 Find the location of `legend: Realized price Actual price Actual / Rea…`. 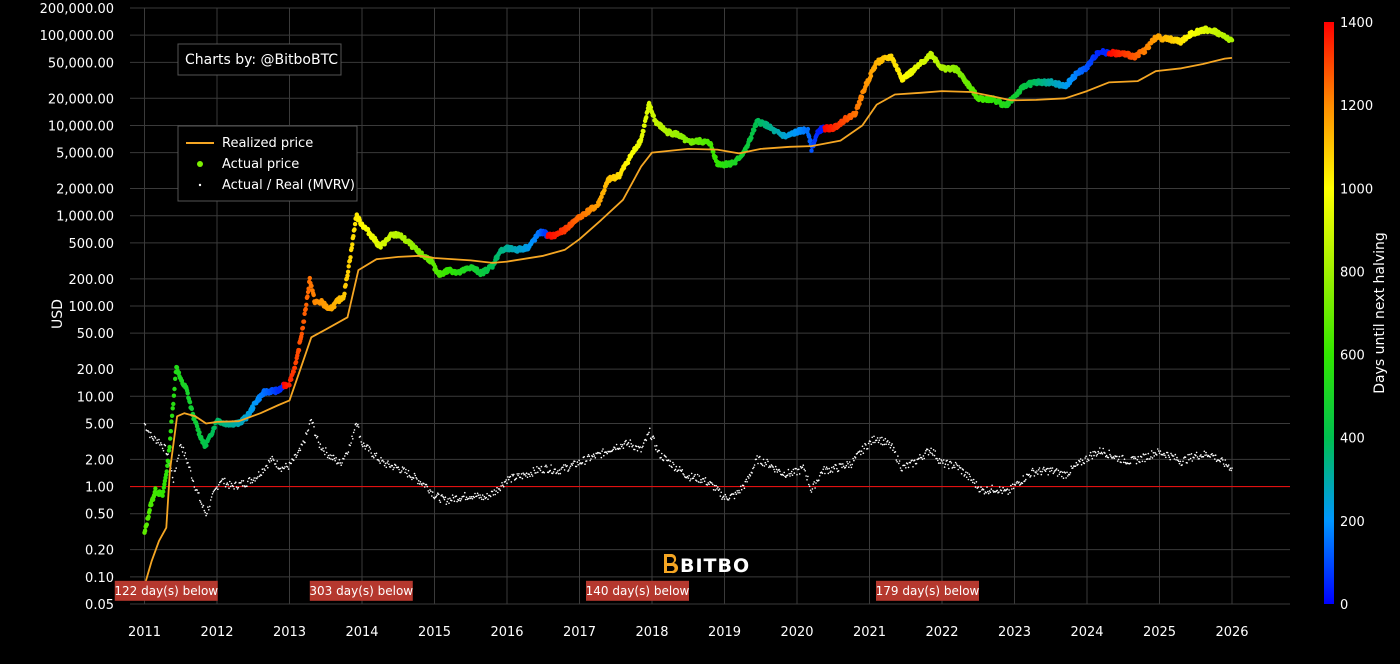

legend: Realized price Actual price Actual / Rea… is located at coordinates (267, 163).